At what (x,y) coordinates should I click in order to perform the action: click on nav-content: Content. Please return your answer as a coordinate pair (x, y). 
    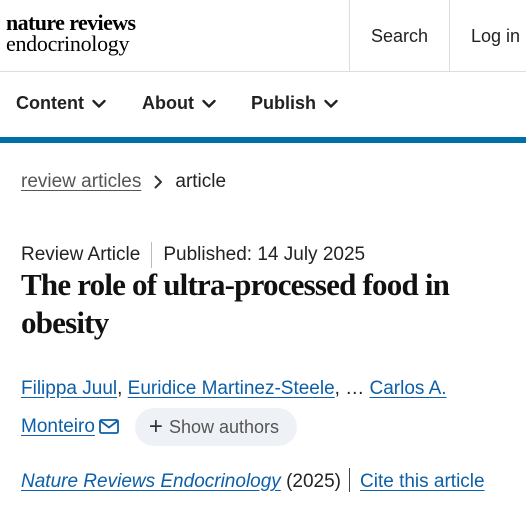
    Looking at the image, I should click on (61, 103).